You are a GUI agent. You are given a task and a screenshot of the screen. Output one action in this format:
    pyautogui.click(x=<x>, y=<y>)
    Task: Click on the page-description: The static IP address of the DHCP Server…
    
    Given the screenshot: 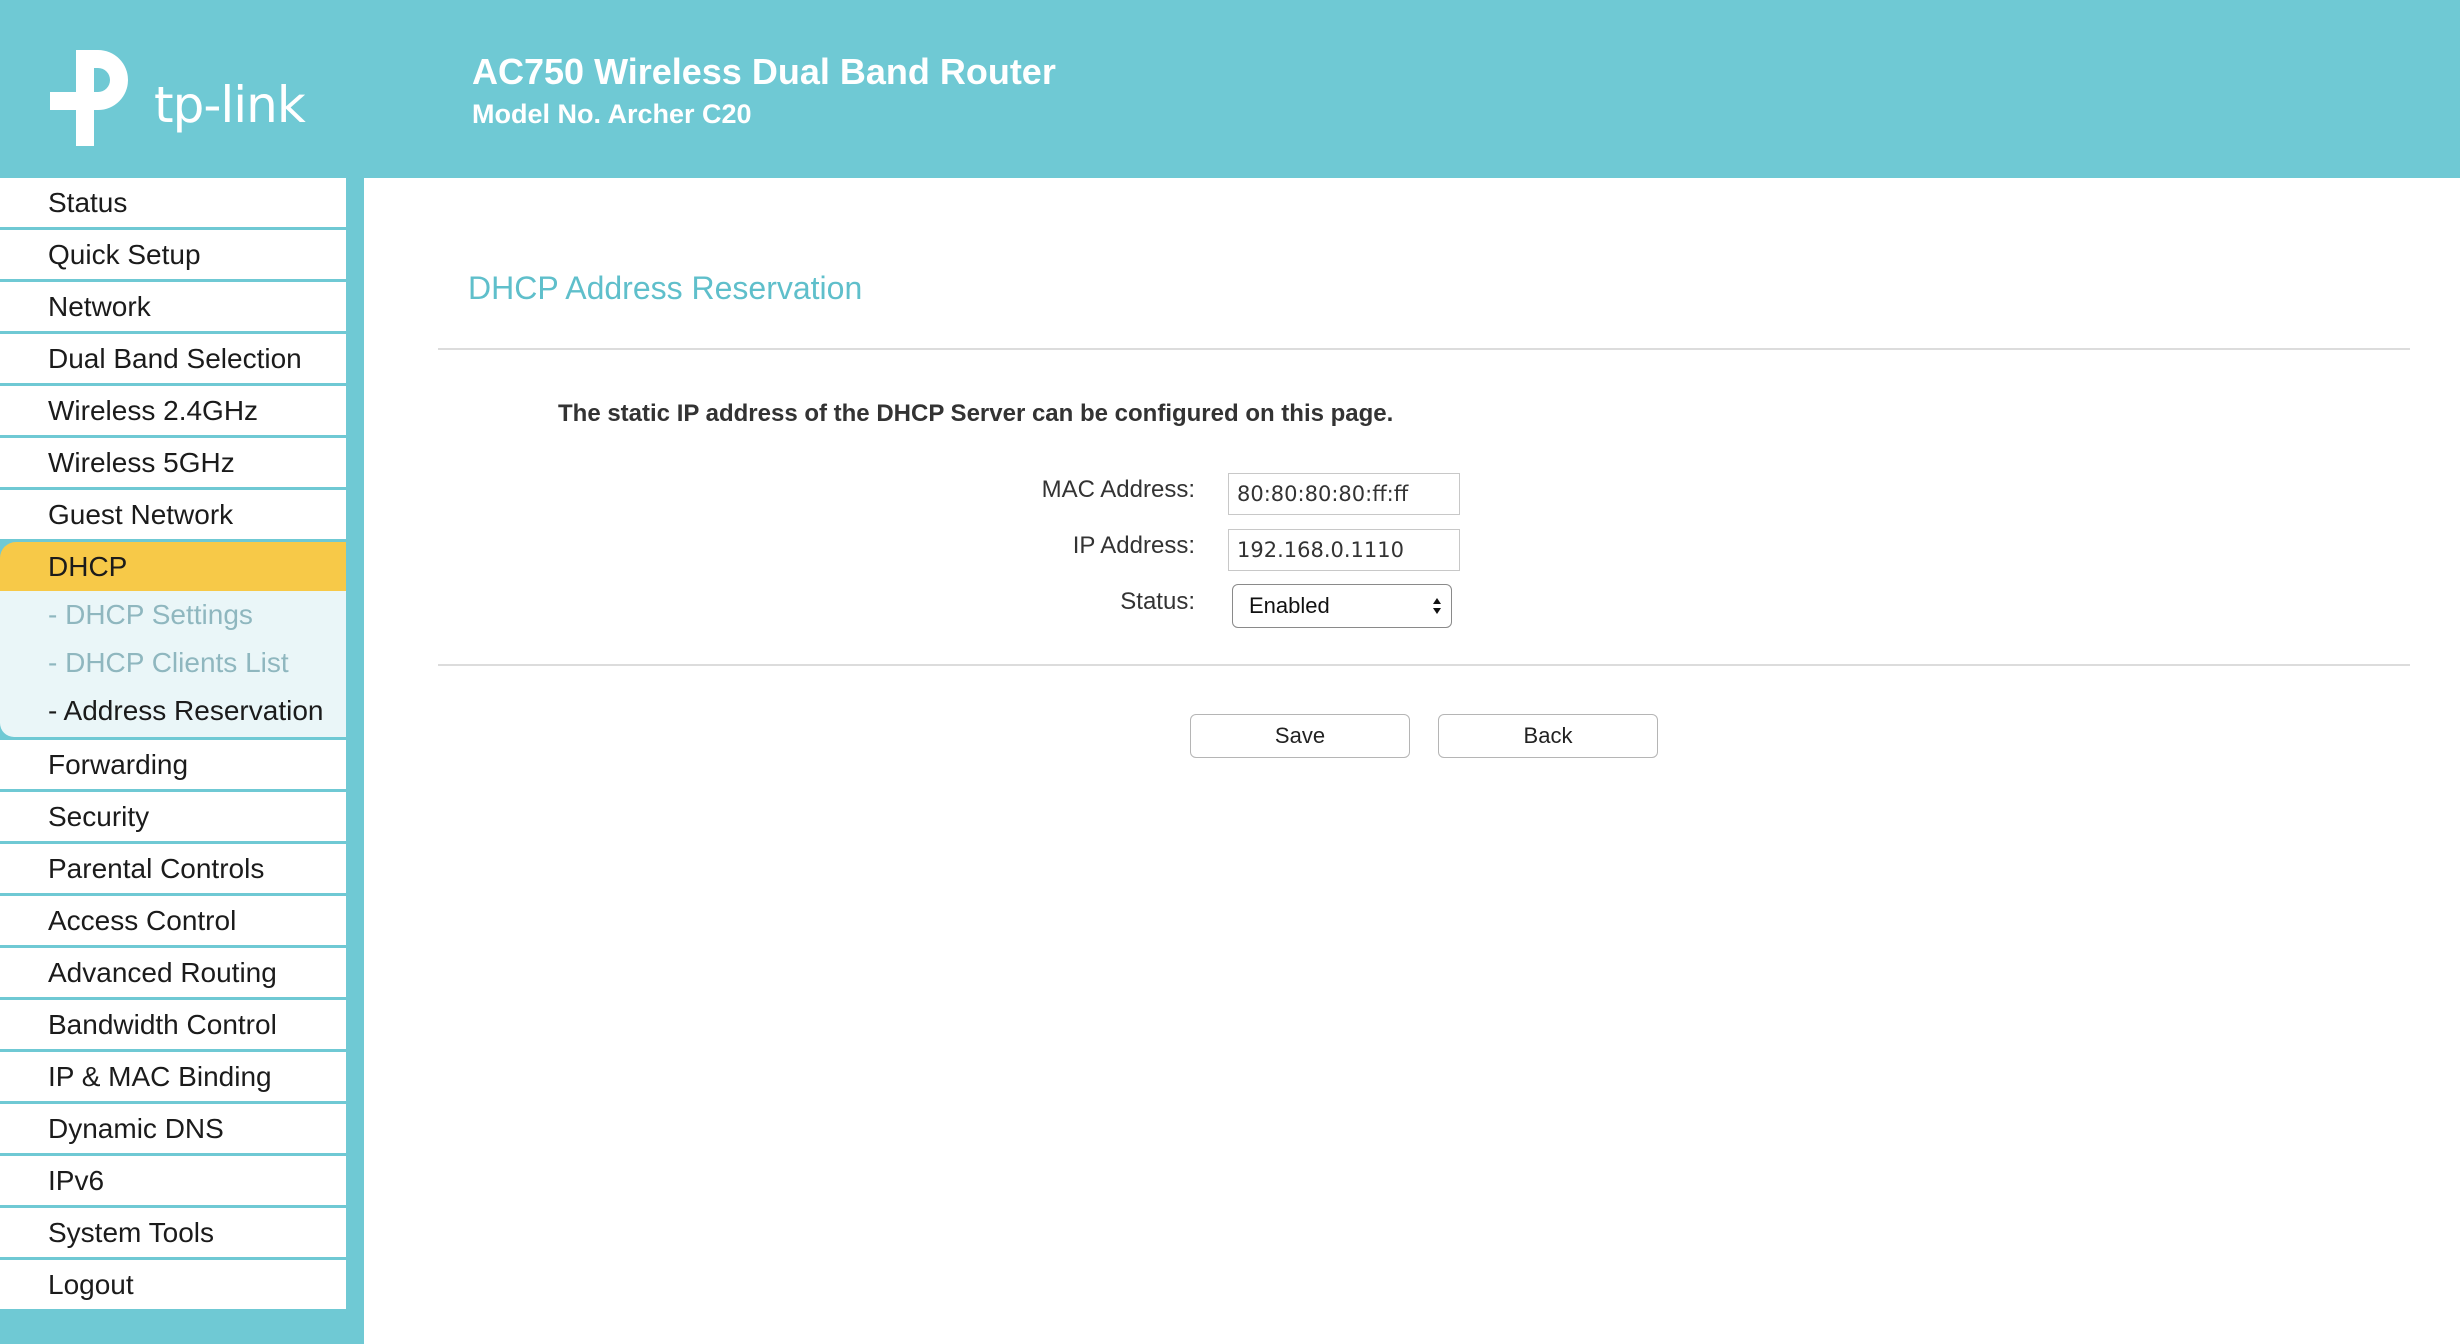 What is the action you would take?
    pyautogui.click(x=976, y=413)
    